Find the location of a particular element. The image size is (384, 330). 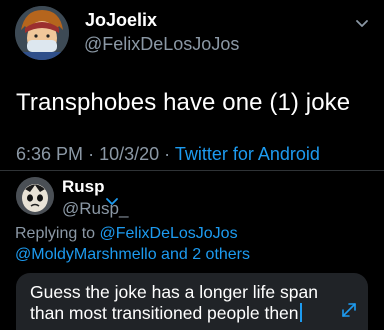

replying-to-label: Replying to is located at coordinates (55, 233).